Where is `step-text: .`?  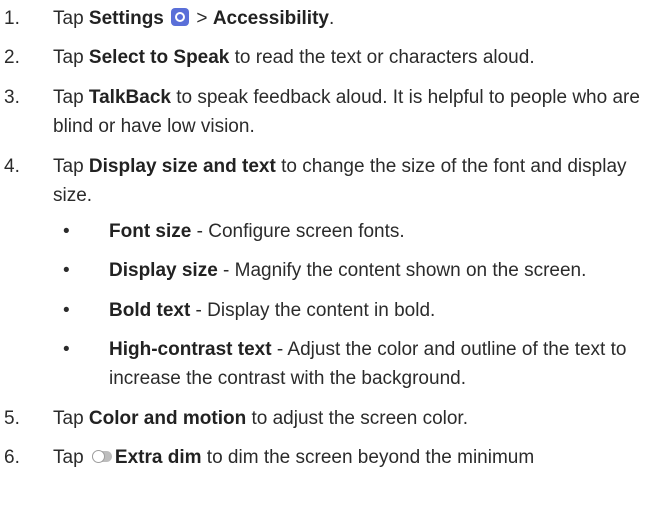 step-text: . is located at coordinates (331, 18).